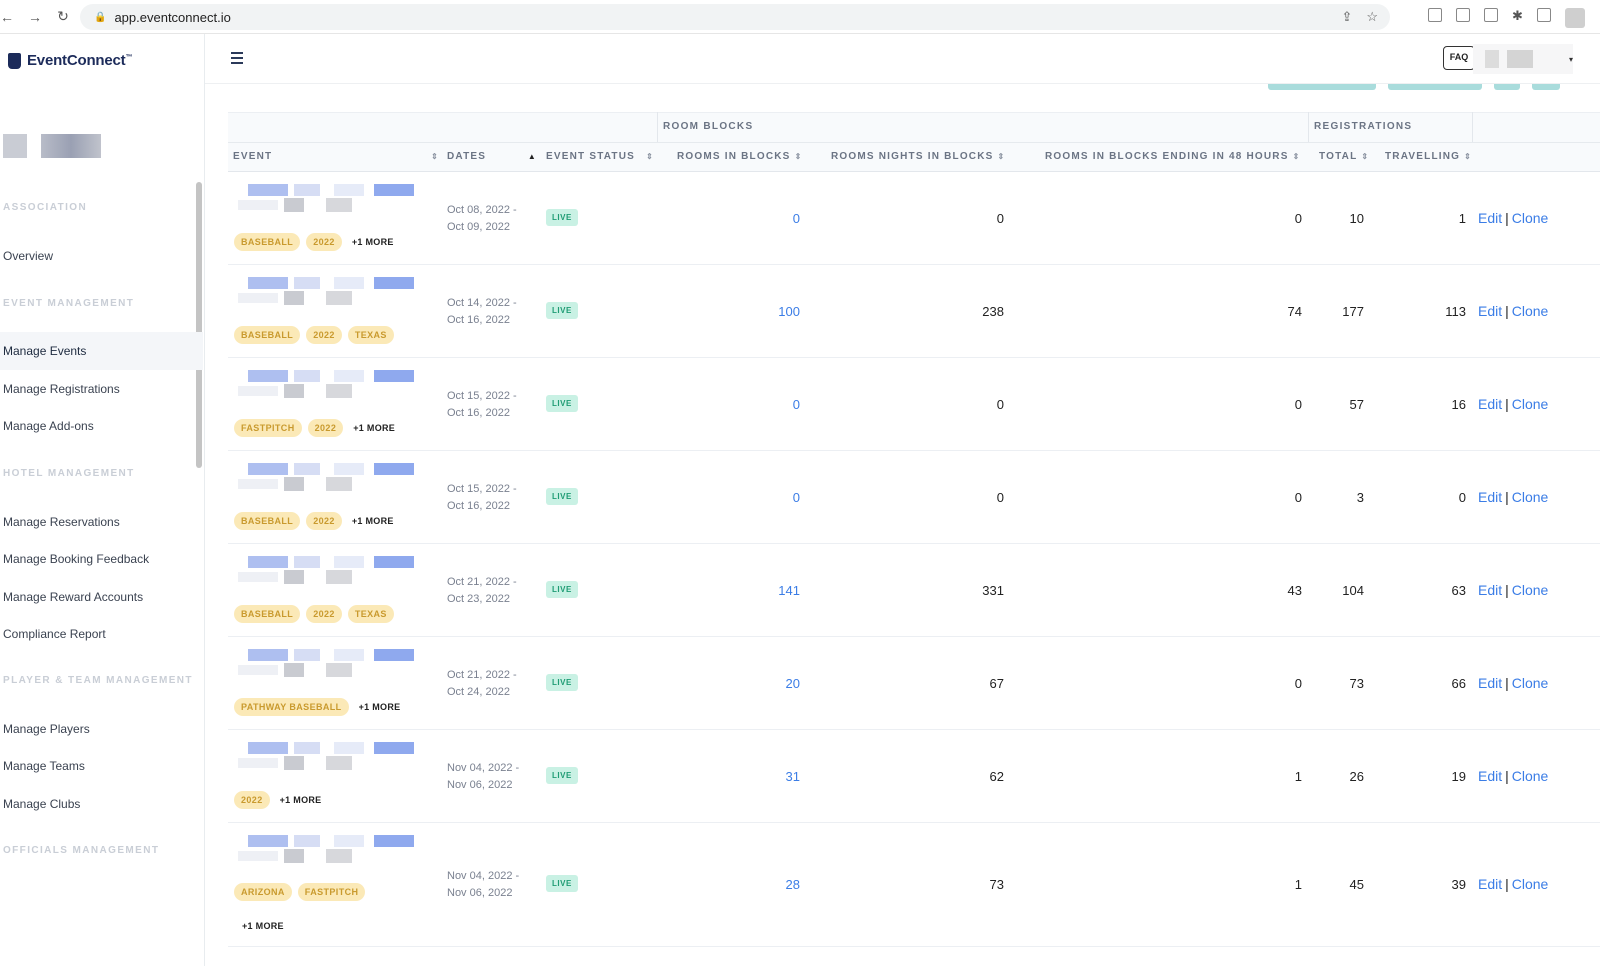 This screenshot has height=966, width=1600. Describe the element at coordinates (35, 17) in the screenshot. I see `forward-icon: →` at that location.